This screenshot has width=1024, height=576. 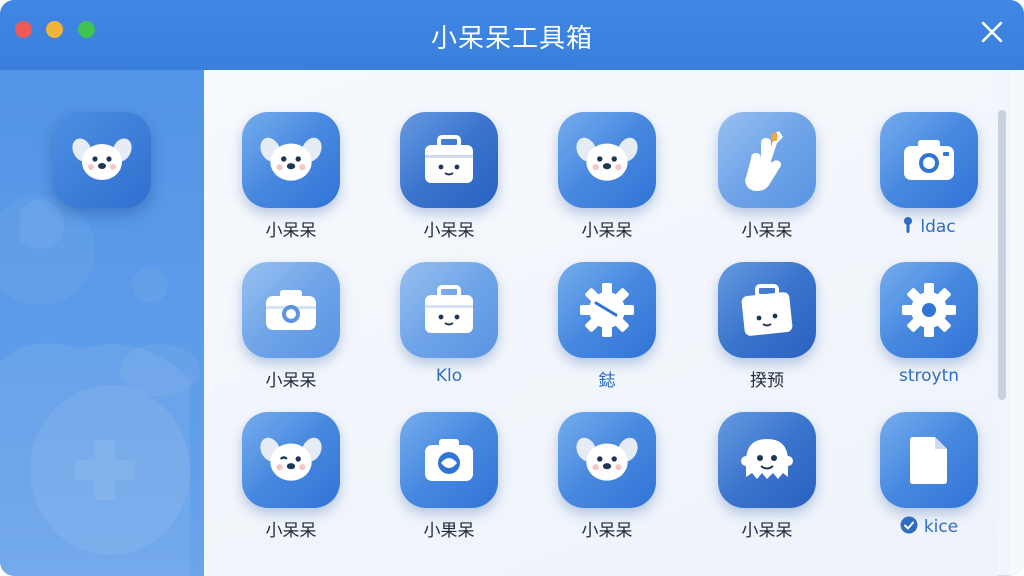 I want to click on window-title: 小呆呆工具箱, so click(x=511, y=39).